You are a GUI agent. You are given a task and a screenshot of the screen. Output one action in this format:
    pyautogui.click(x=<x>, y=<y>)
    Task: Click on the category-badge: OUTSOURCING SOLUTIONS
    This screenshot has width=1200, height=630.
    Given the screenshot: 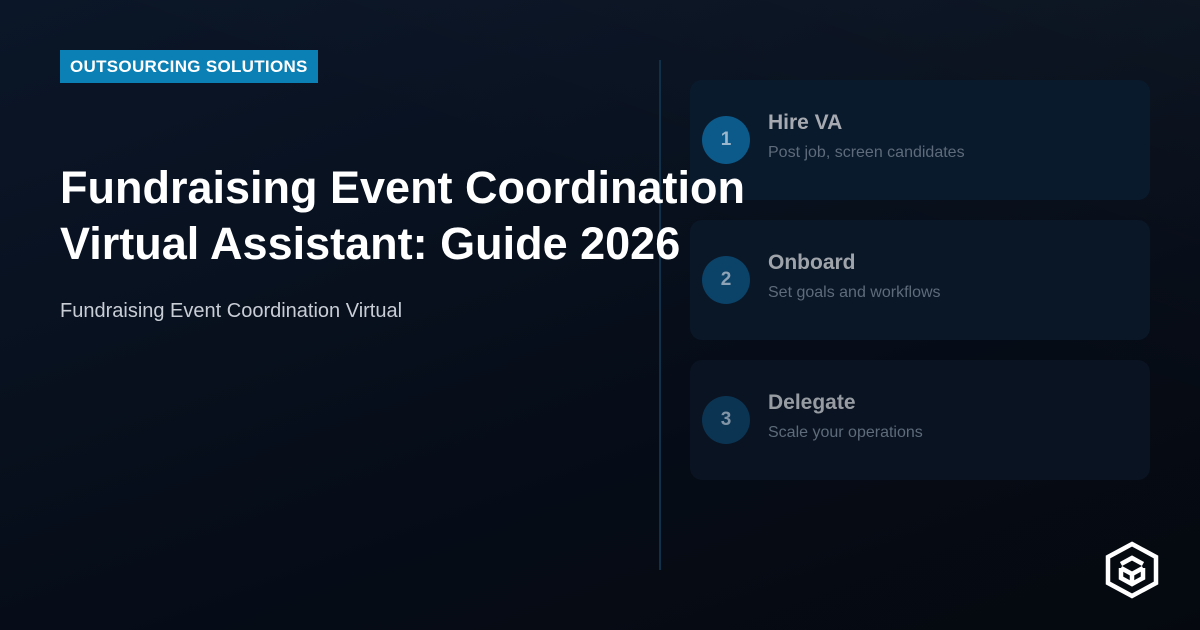 What is the action you would take?
    pyautogui.click(x=189, y=66)
    